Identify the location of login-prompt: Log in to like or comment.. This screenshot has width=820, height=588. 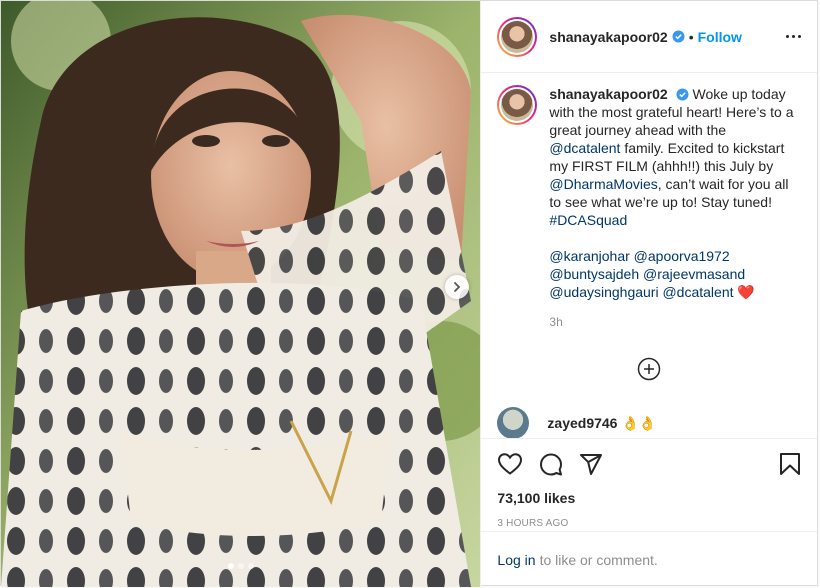
(649, 559).